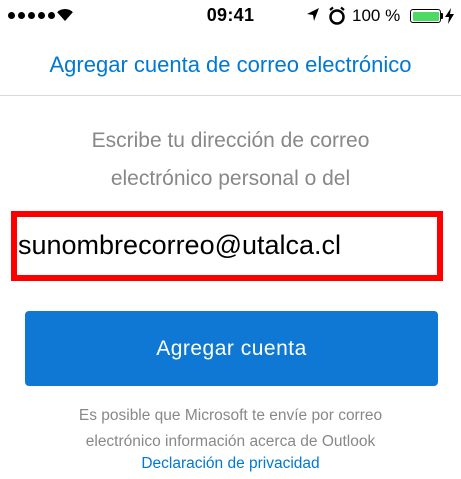 The width and height of the screenshot is (461, 479). I want to click on header-divider, so click(230, 95).